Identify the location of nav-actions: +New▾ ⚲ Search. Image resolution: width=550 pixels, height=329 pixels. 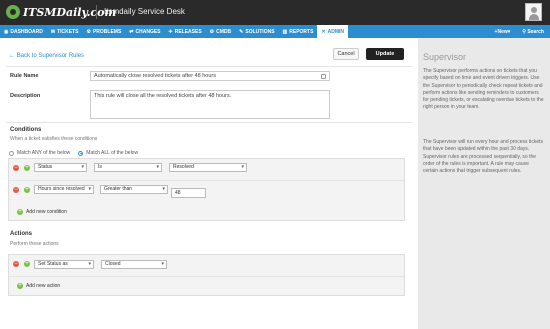
(519, 31).